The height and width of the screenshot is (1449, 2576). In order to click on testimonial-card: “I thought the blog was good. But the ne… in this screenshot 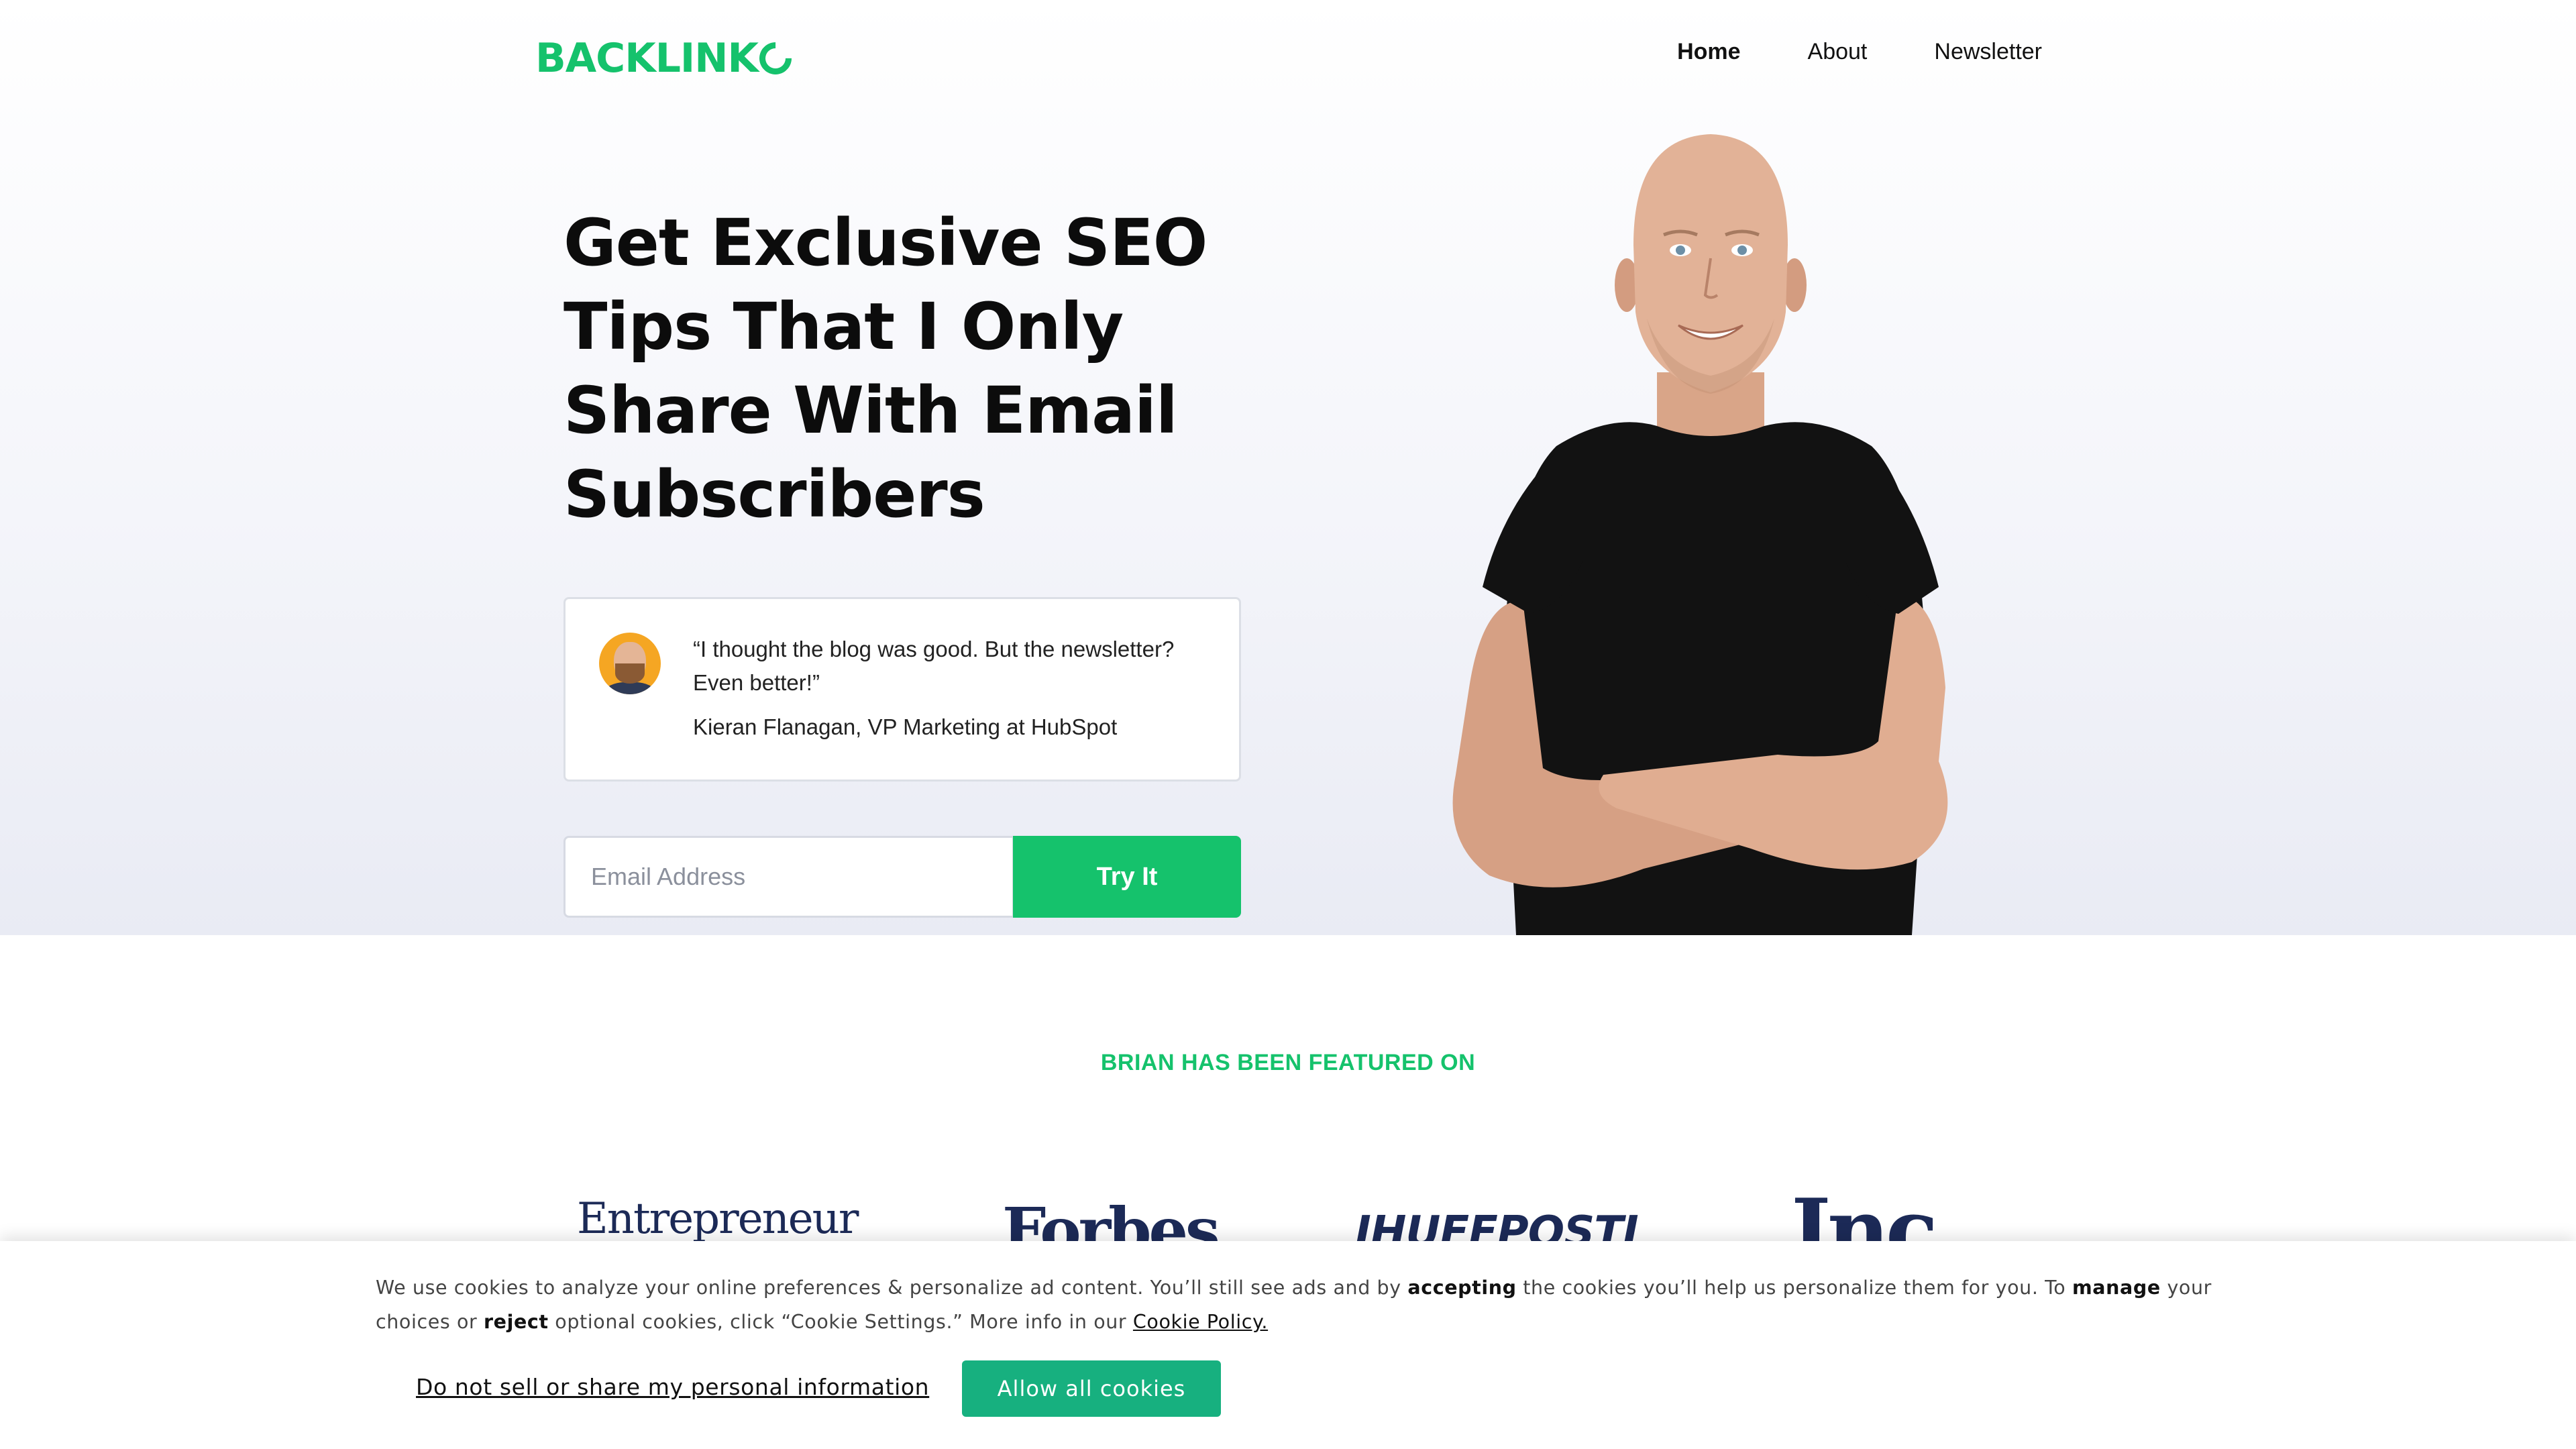, I will do `click(902, 689)`.